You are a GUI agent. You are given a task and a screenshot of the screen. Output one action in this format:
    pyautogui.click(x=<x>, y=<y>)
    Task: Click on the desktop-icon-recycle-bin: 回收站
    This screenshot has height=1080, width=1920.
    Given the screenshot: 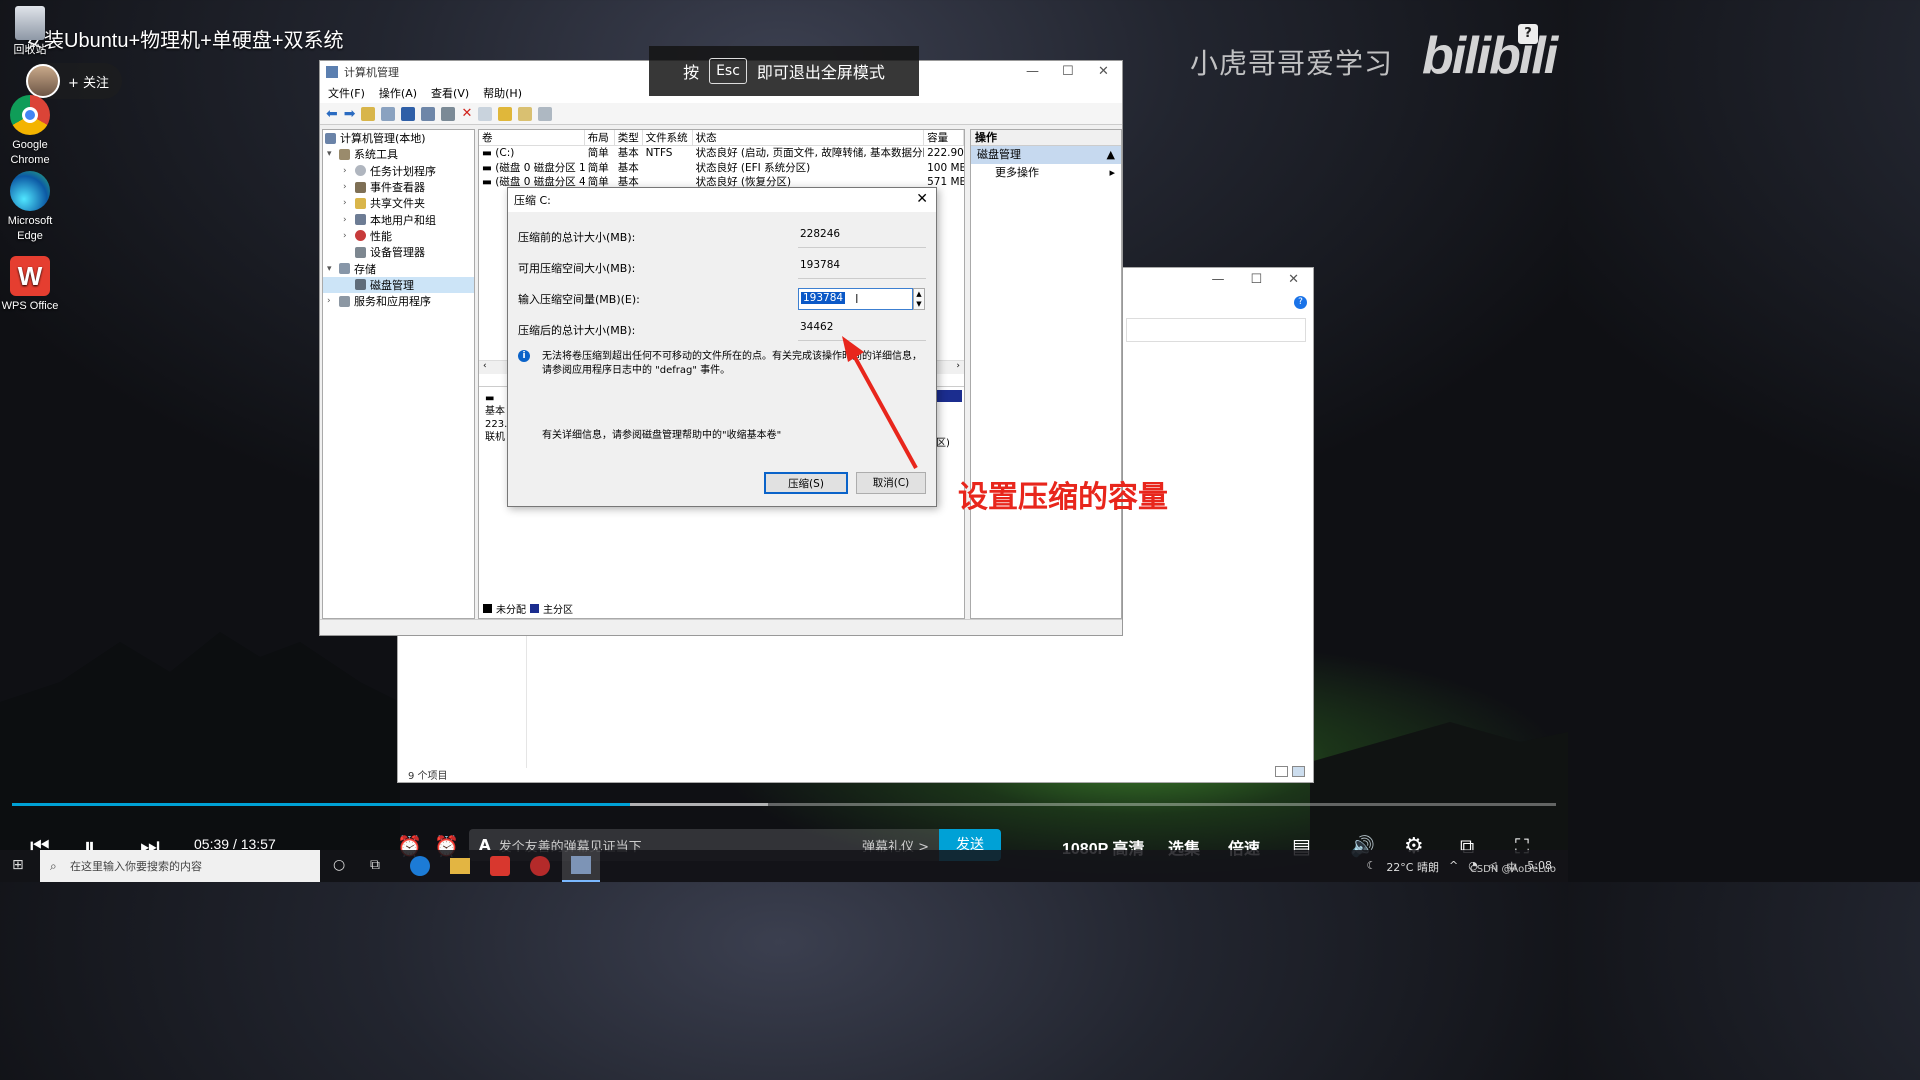 What is the action you would take?
    pyautogui.click(x=30, y=32)
    